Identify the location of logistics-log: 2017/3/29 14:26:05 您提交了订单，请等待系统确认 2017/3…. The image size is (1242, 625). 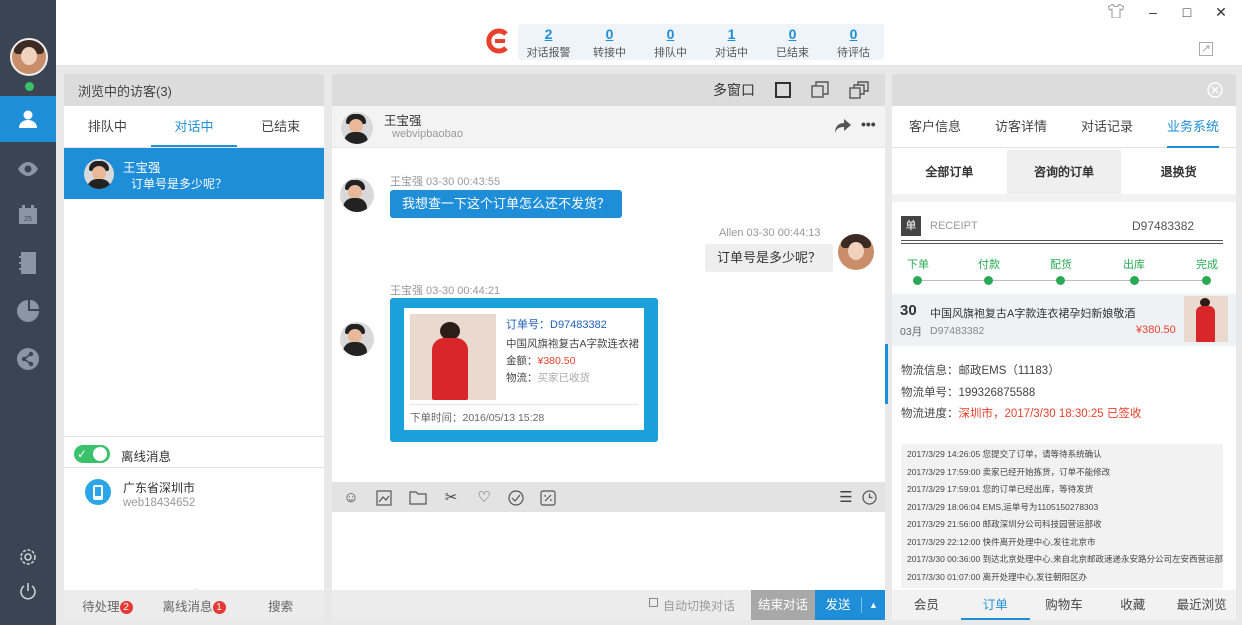
(1062, 516).